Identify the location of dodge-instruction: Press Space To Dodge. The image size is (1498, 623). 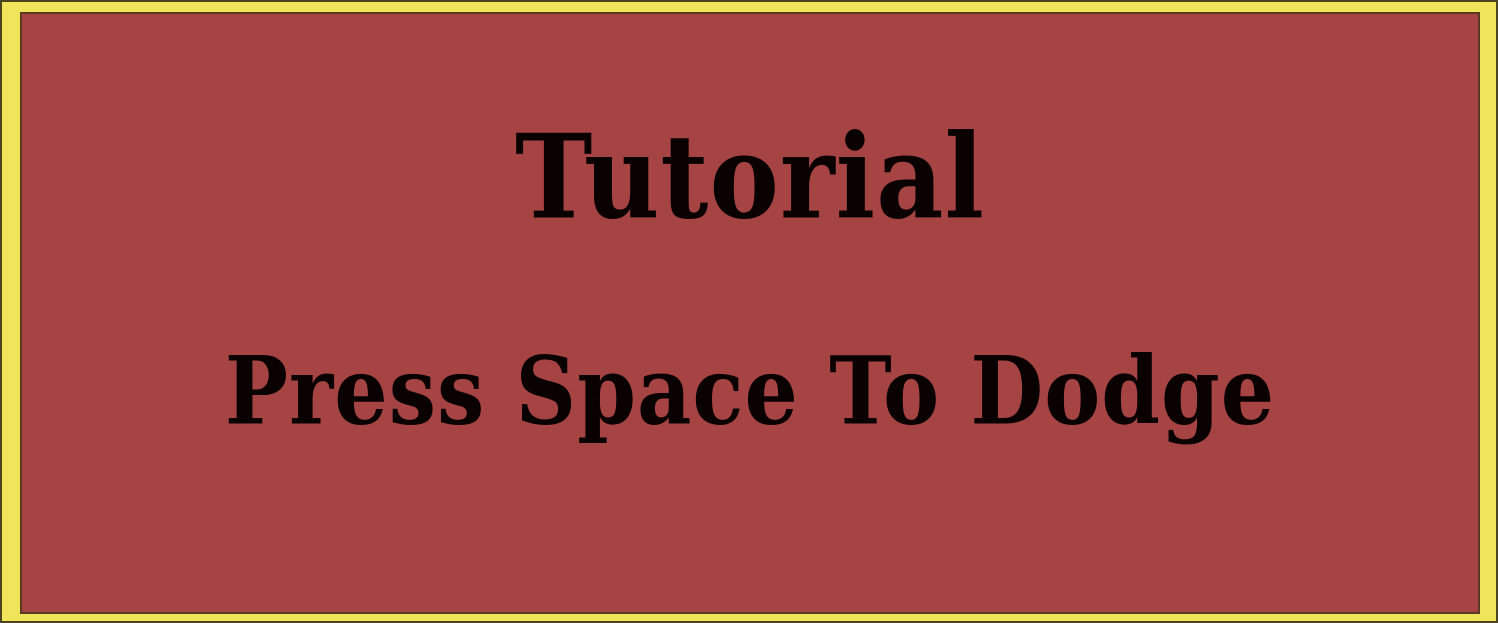
(750, 390).